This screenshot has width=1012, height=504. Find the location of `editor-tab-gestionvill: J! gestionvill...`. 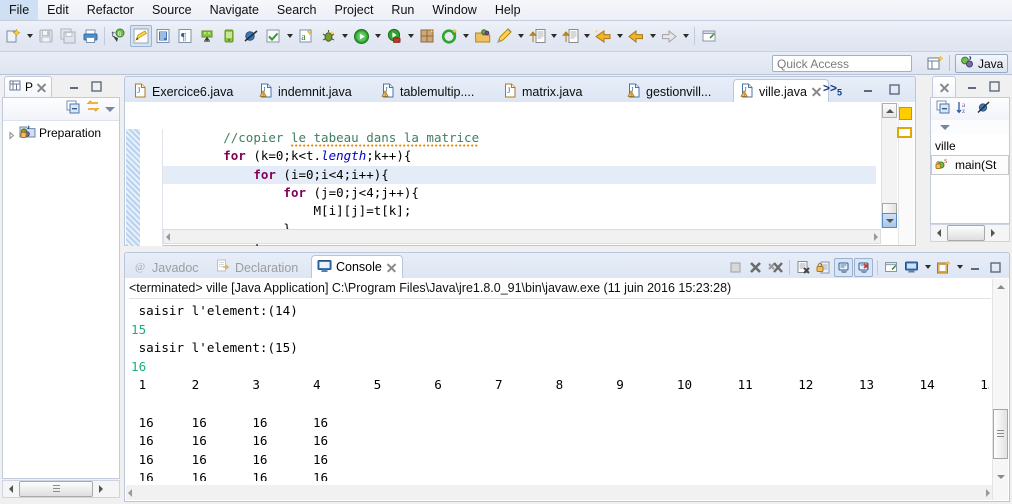

editor-tab-gestionvill: J! gestionvill... is located at coordinates (669, 91).